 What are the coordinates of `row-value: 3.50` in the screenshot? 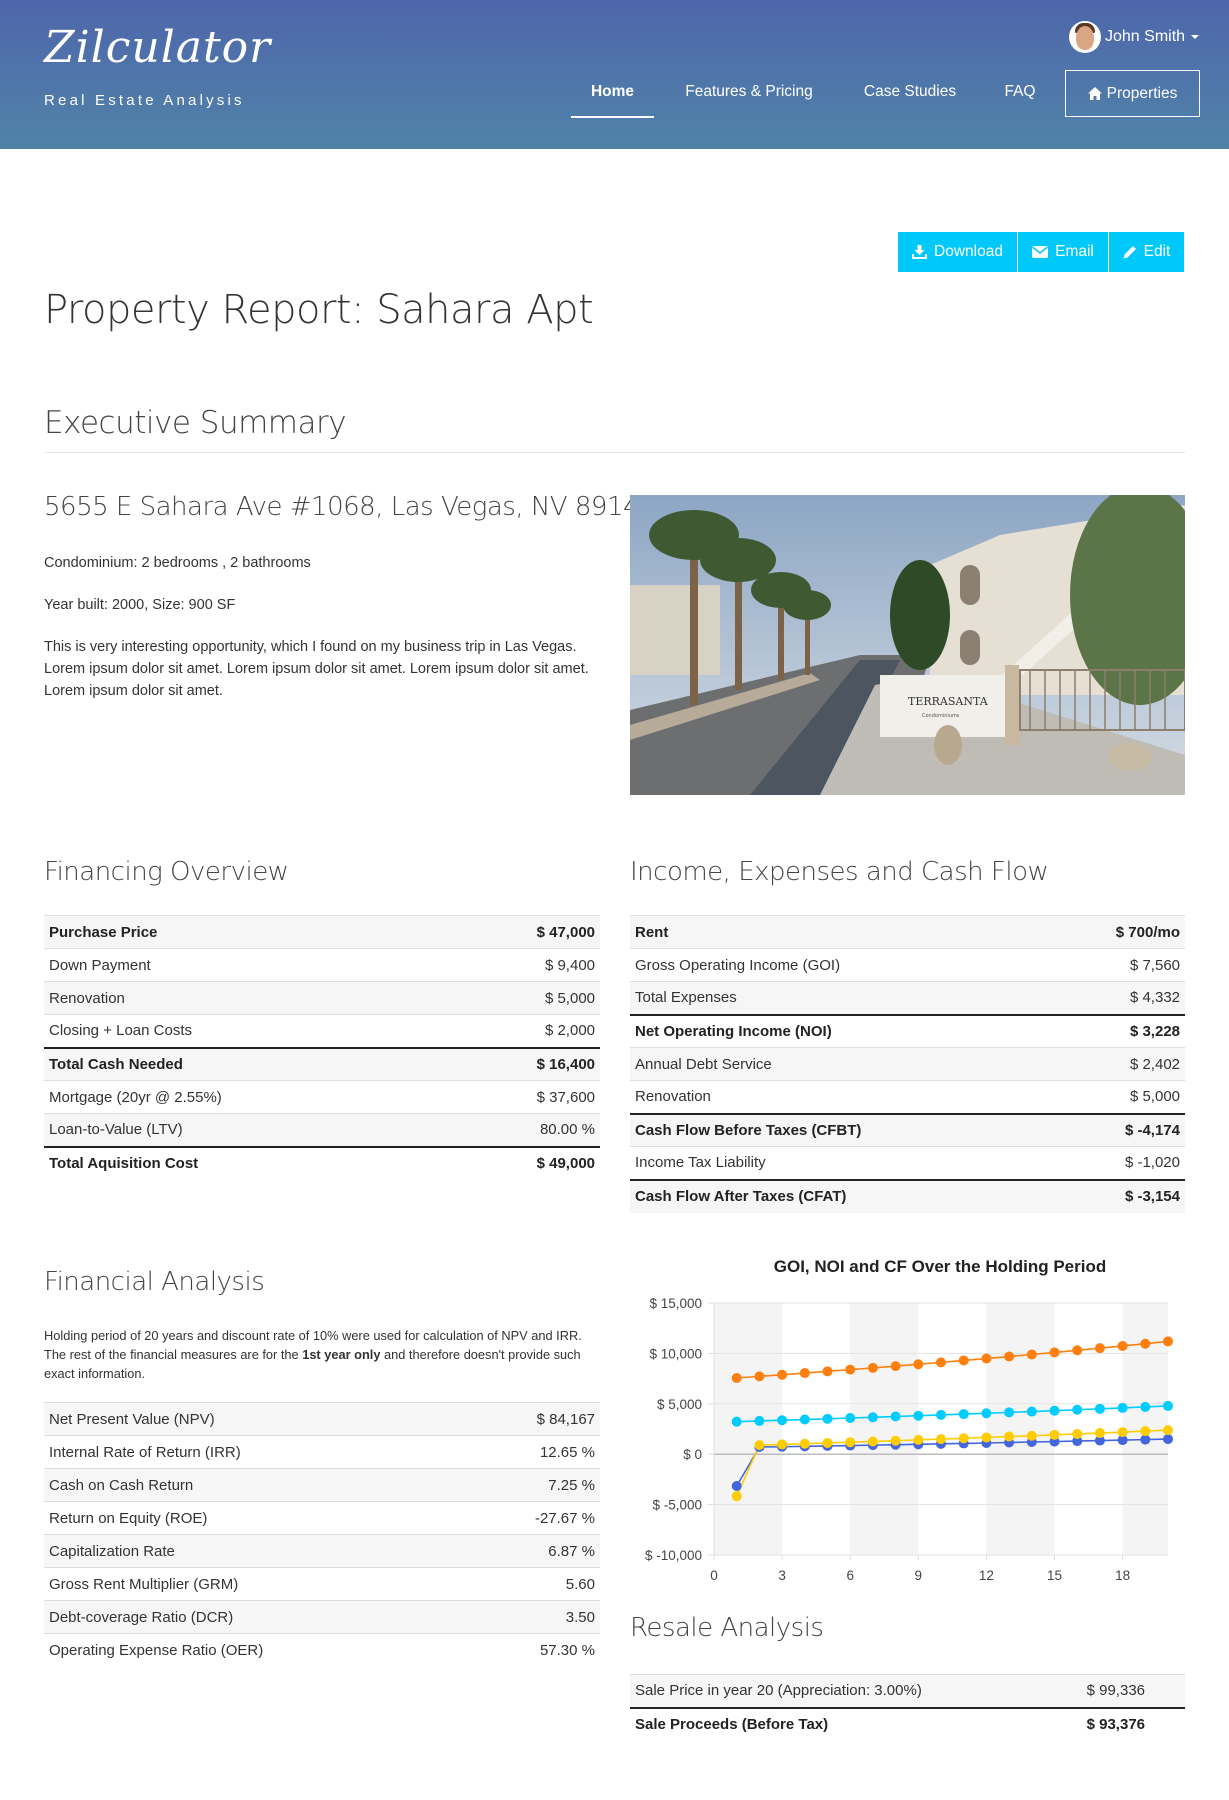 It's located at (533, 1617).